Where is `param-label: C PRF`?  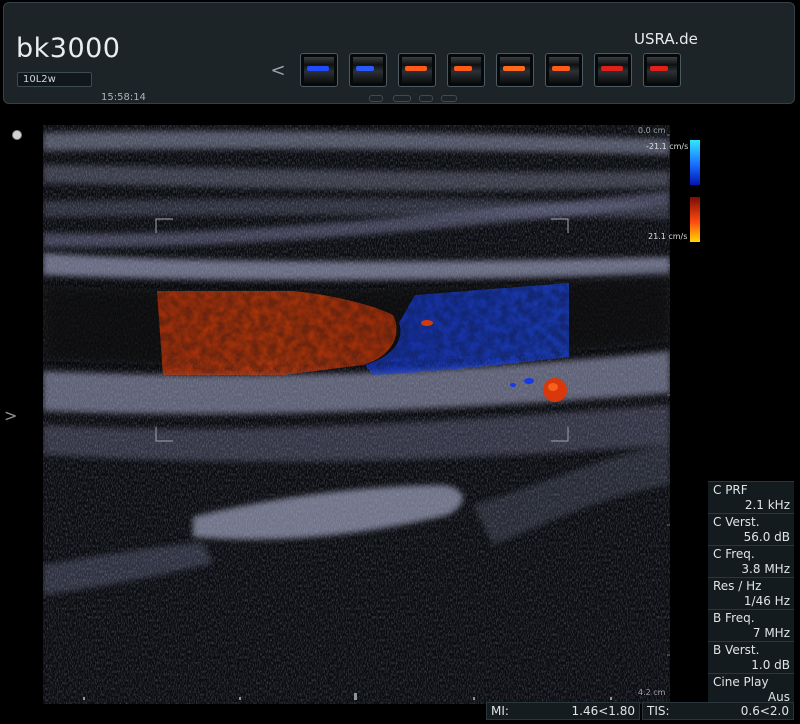
param-label: C PRF is located at coordinates (730, 490).